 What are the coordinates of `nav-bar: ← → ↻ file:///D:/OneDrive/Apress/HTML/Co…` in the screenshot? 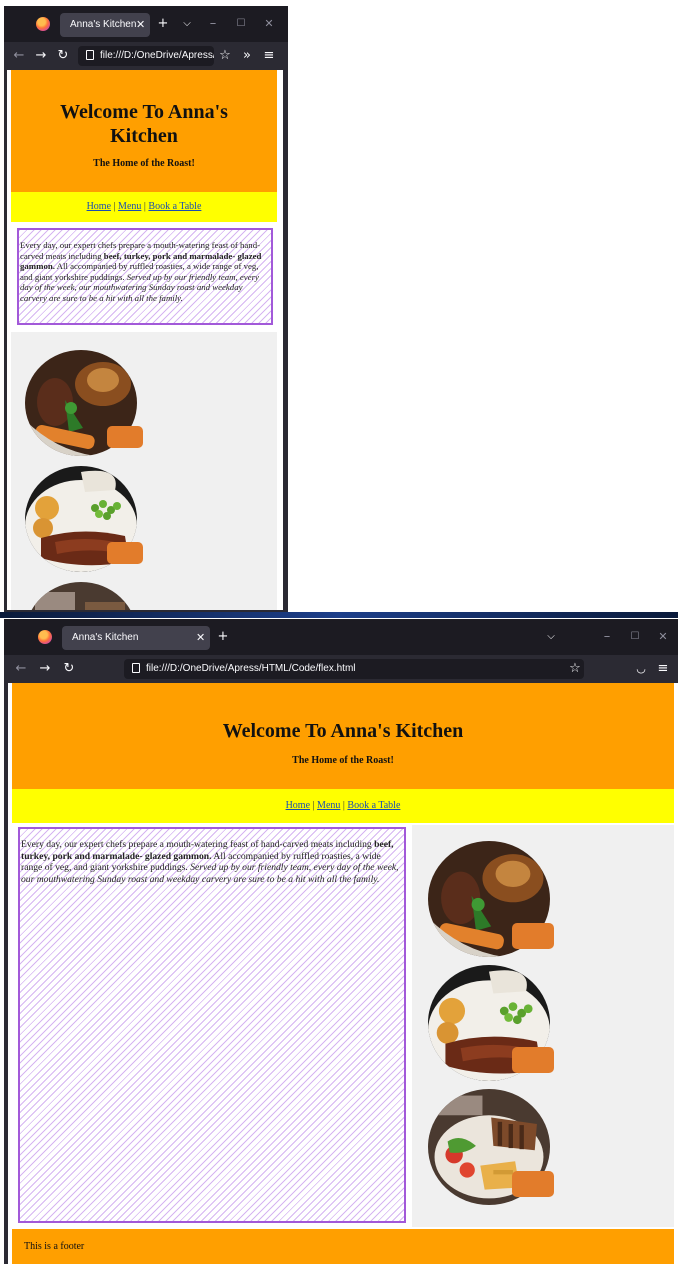 It's located at (341, 669).